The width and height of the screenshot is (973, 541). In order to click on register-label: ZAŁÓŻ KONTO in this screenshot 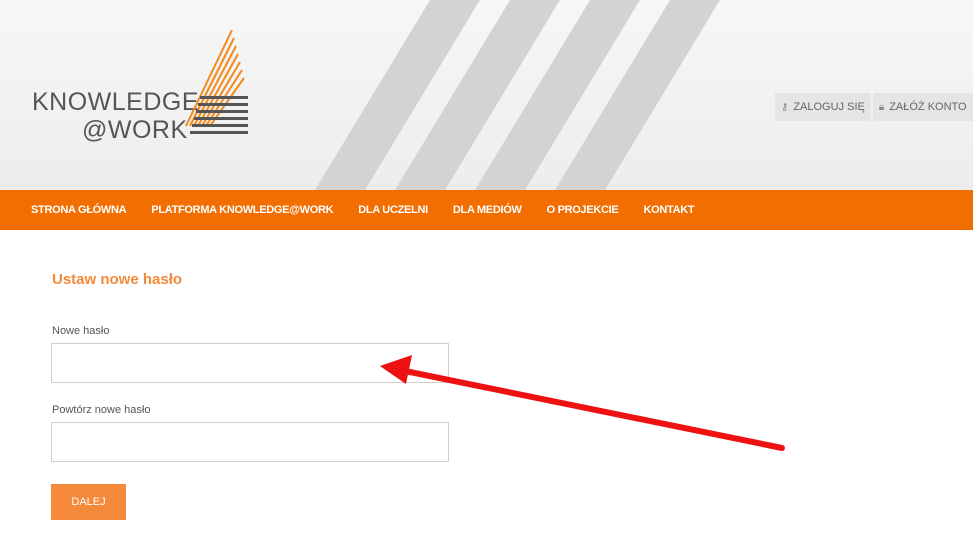, I will do `click(928, 107)`.